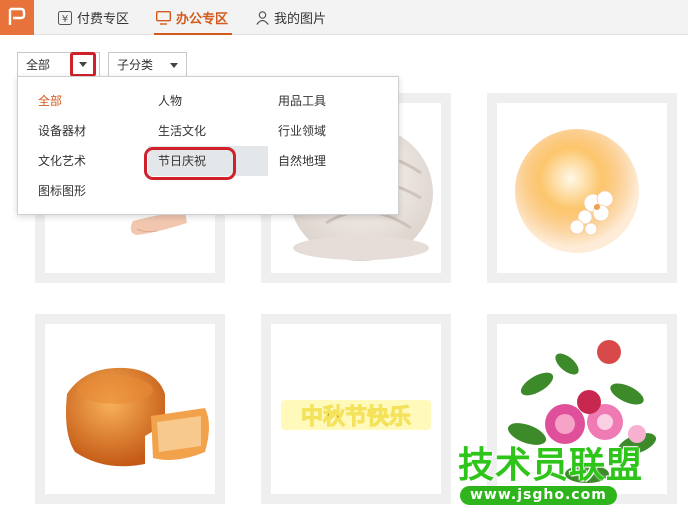  I want to click on top-tab-bar: ¥ 付费专区 办公专区 我的图片, so click(344, 17).